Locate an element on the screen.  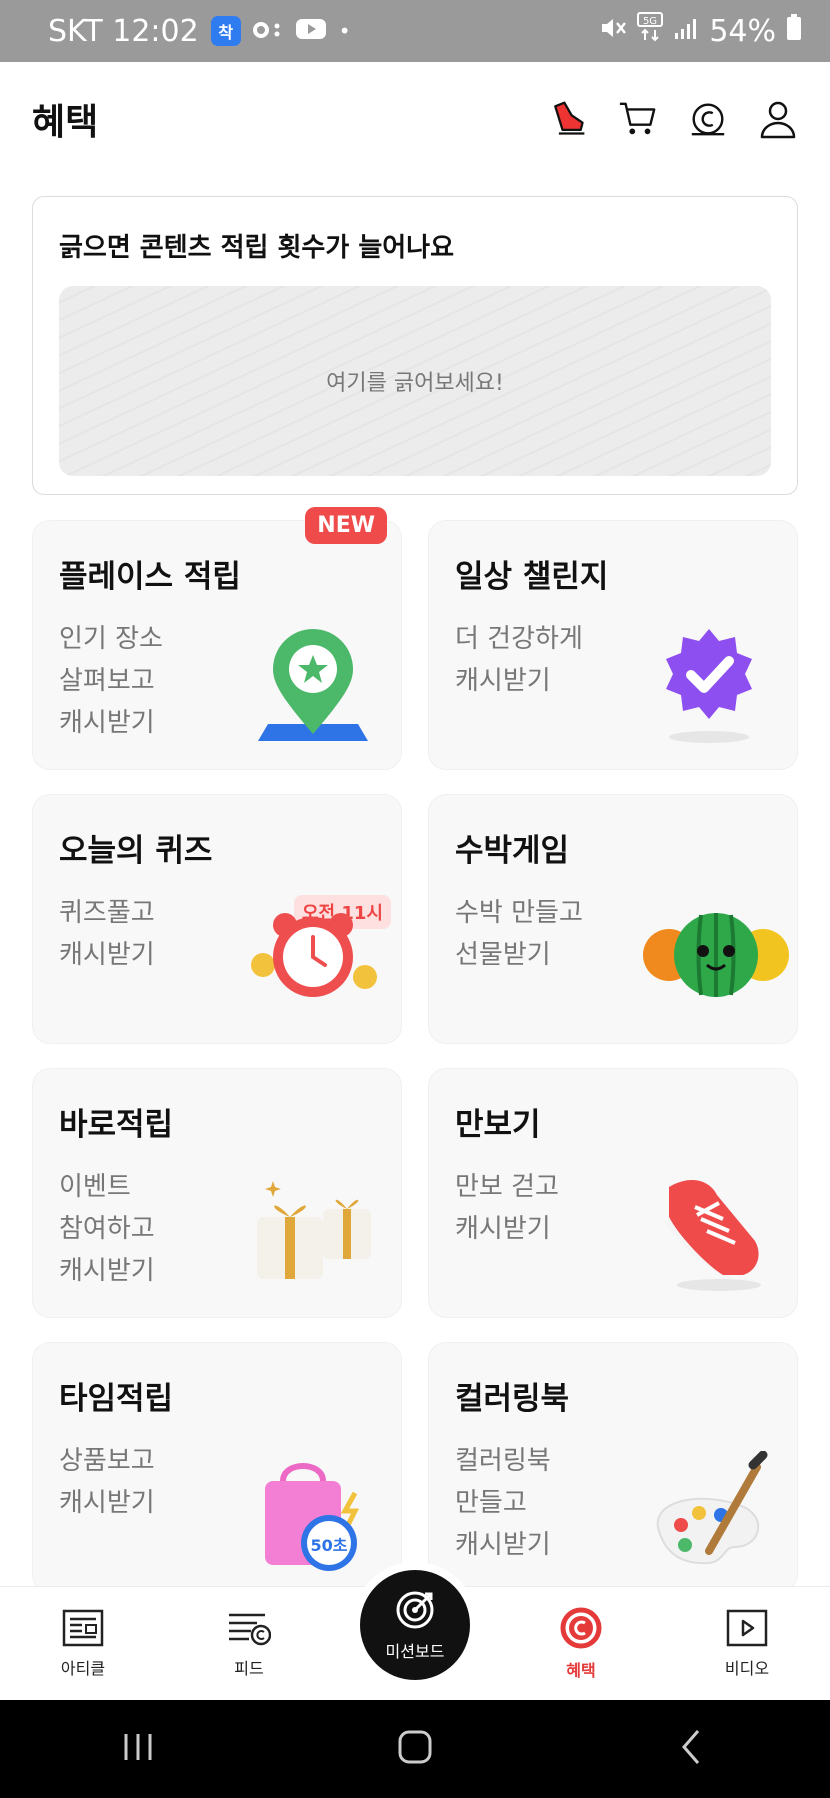
mission-board-button: 미션보드 is located at coordinates (415, 1625).